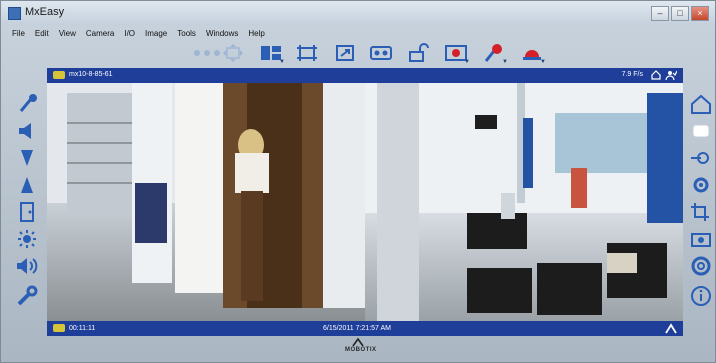  What do you see at coordinates (27, 185) in the screenshot?
I see `arrow-up-icon` at bounding box center [27, 185].